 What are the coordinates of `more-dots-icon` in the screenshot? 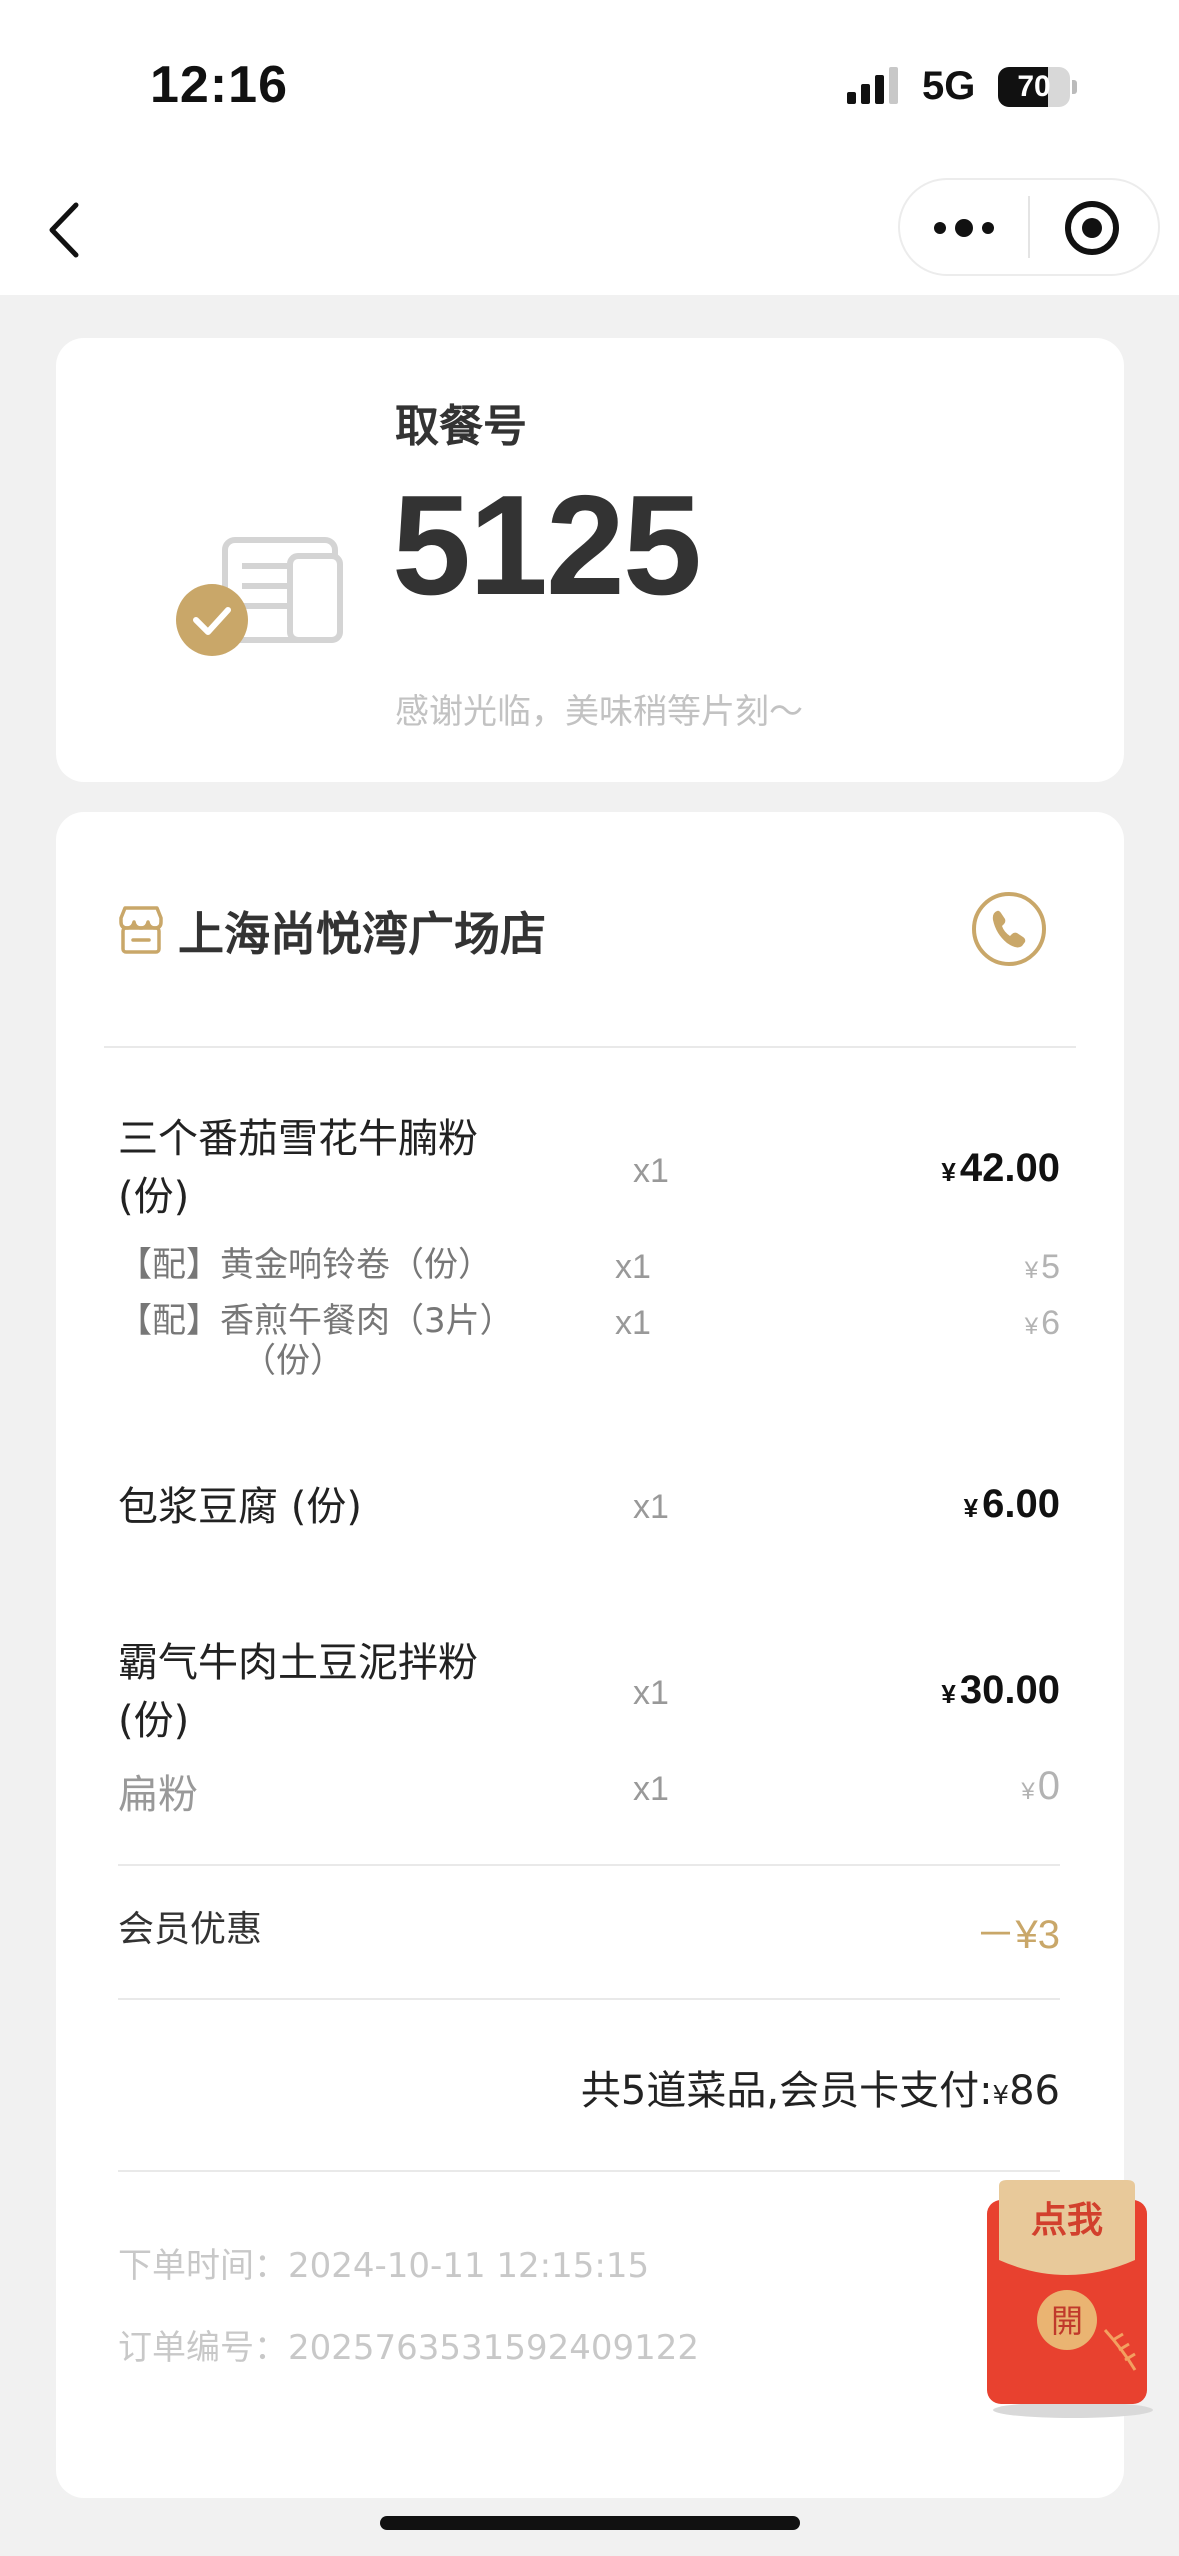 It's located at (964, 228).